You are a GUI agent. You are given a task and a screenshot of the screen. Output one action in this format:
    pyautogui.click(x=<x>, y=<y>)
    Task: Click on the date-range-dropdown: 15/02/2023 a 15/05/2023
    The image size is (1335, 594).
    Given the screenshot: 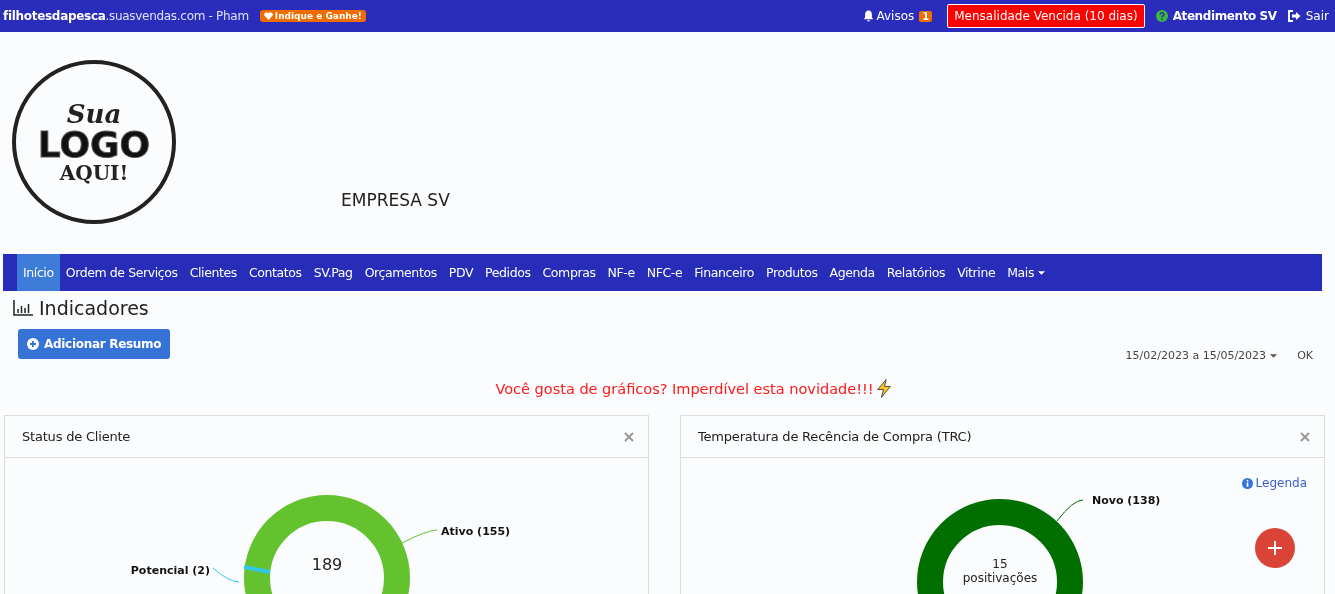 What is the action you would take?
    pyautogui.click(x=1201, y=355)
    